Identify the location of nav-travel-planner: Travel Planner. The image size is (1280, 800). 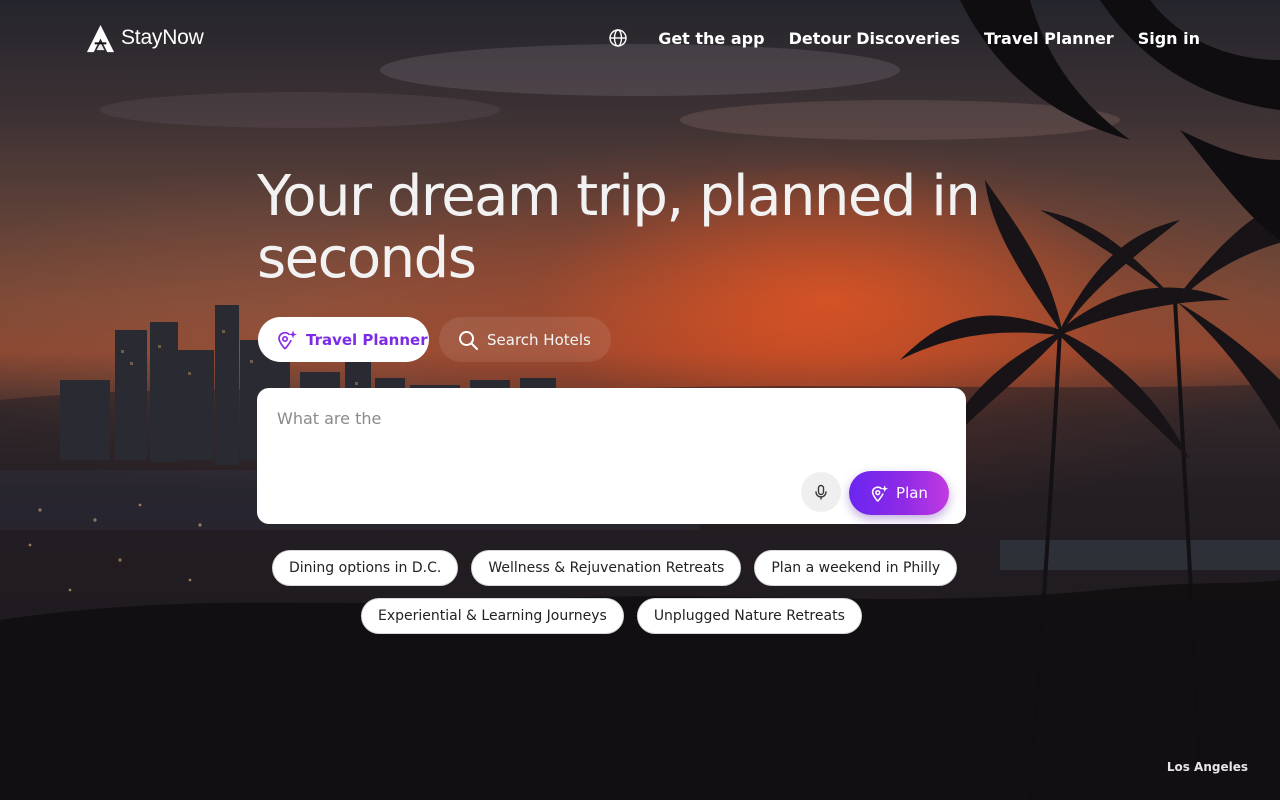
(1049, 38).